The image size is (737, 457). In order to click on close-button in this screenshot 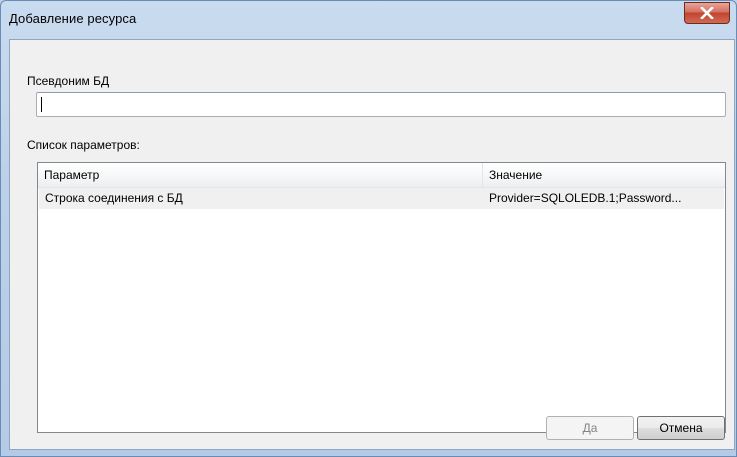, I will do `click(707, 13)`.